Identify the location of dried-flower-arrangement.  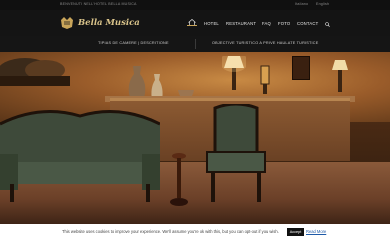
(35, 72).